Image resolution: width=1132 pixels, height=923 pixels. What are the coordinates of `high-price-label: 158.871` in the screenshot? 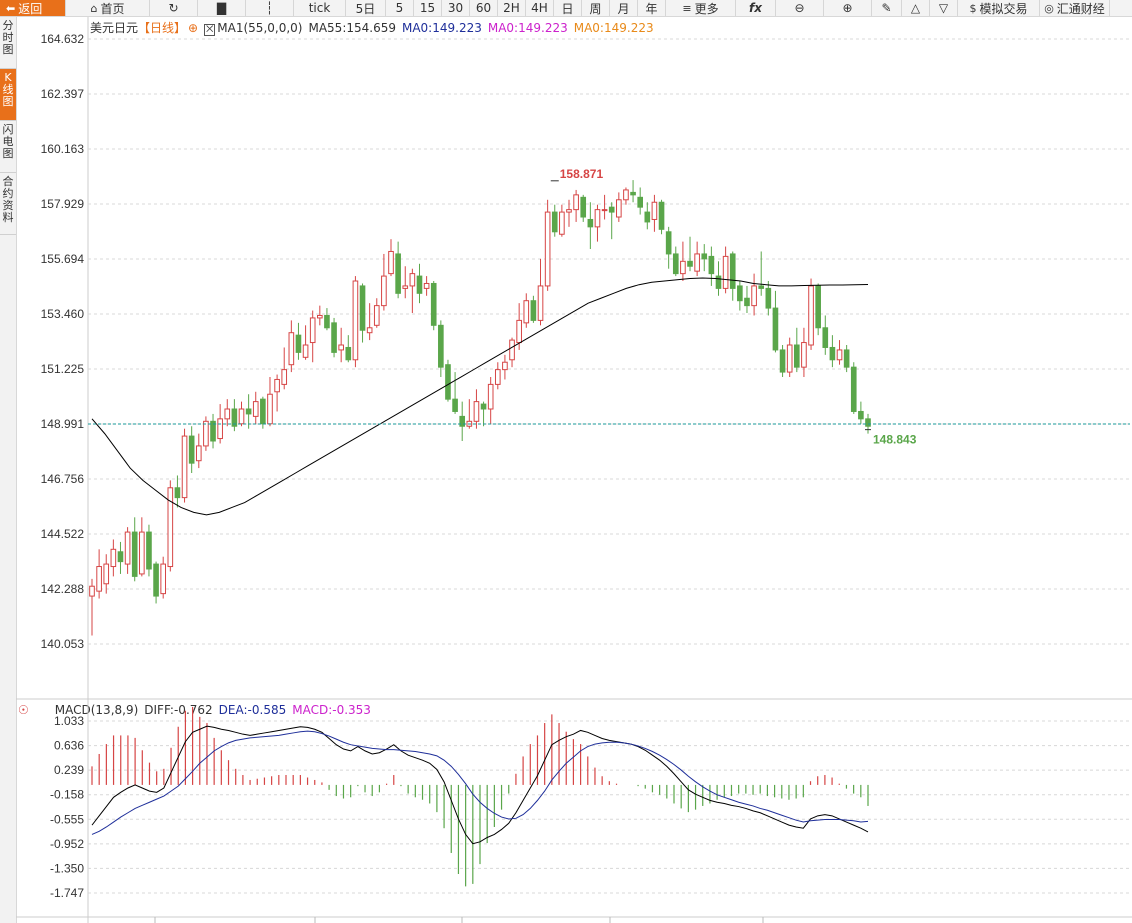 It's located at (582, 174).